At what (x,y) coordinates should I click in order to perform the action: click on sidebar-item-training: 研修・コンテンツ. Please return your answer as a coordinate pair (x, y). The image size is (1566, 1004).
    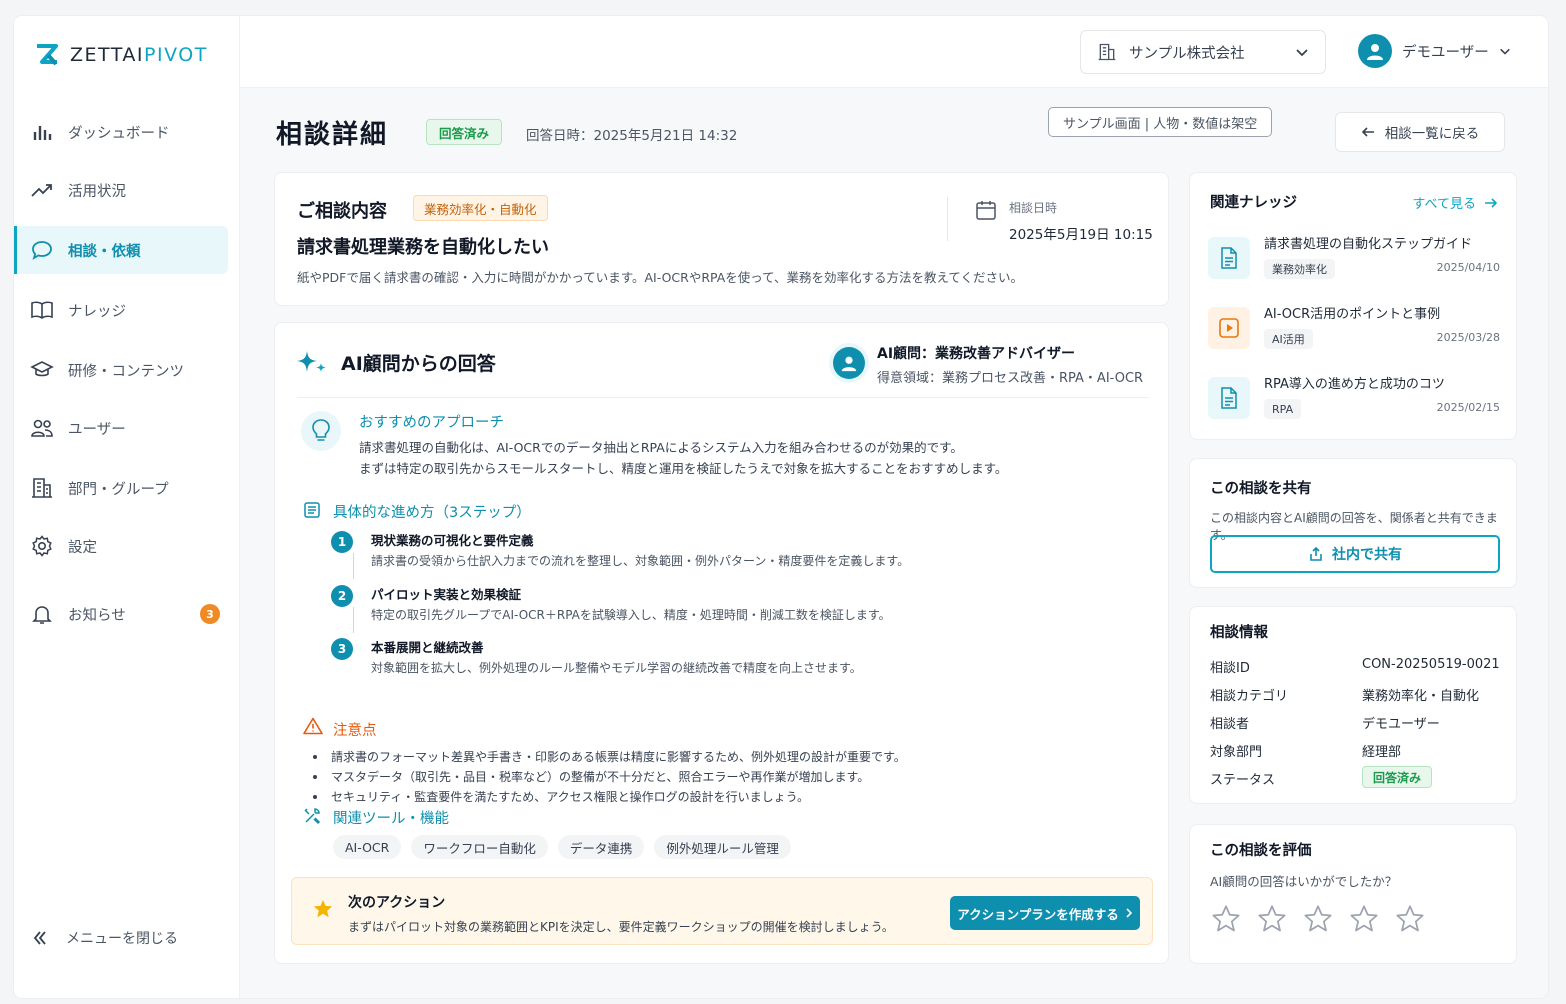
    Looking at the image, I should click on (121, 370).